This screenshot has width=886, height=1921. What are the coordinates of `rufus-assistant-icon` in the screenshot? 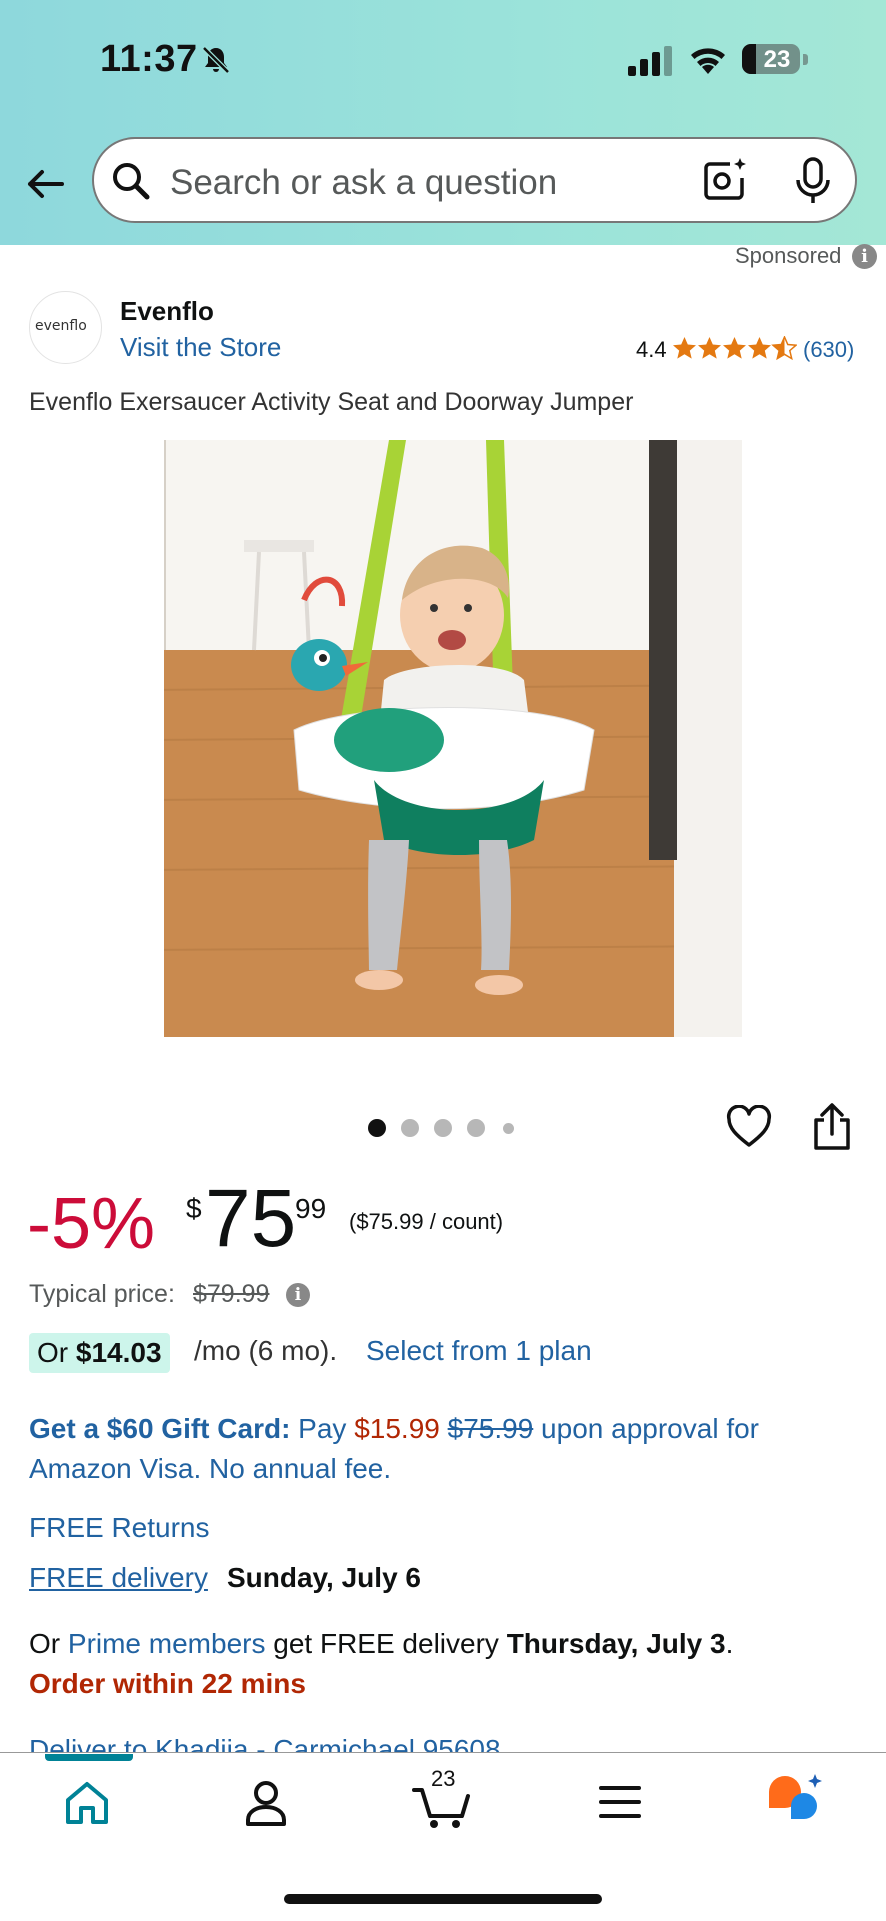 It's located at (795, 1800).